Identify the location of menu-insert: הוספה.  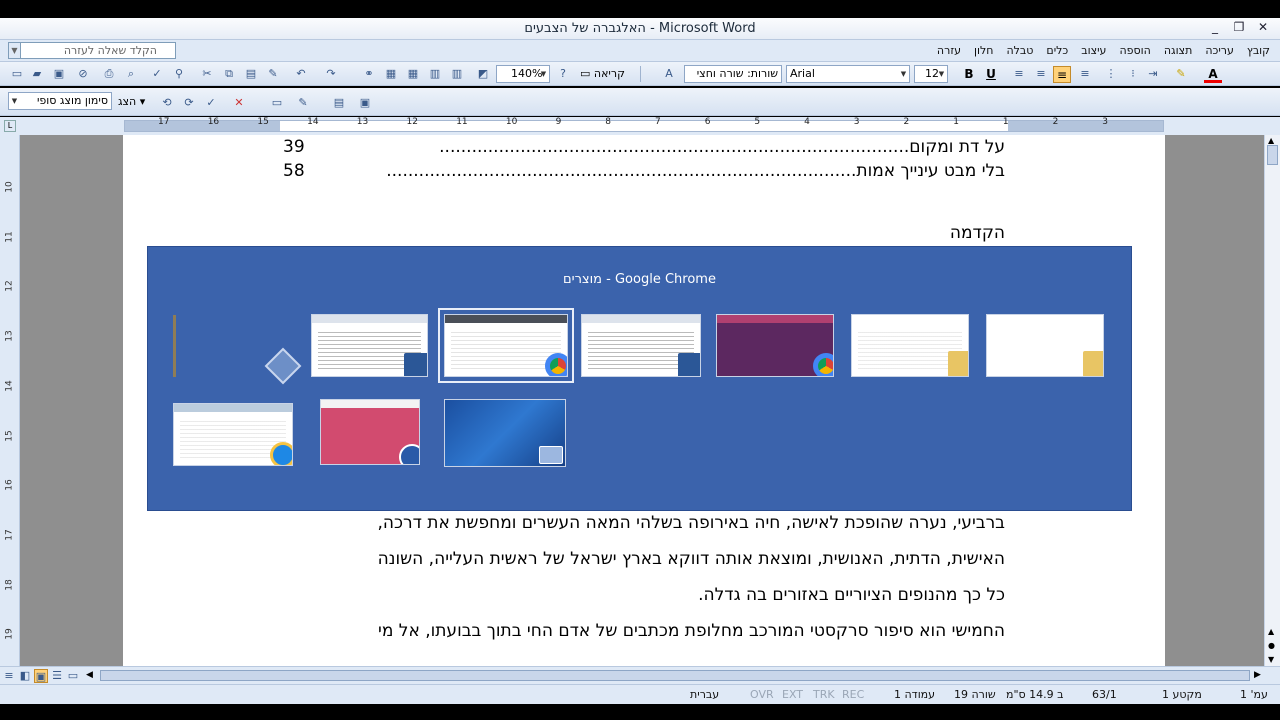
(1134, 50).